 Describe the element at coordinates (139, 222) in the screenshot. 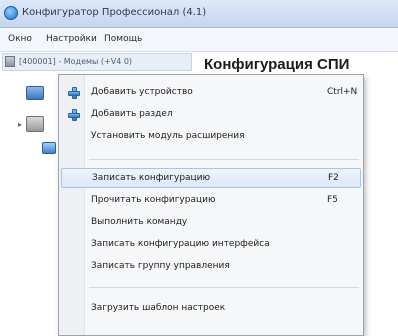

I see `menu-item-label: Выполнить команду` at that location.